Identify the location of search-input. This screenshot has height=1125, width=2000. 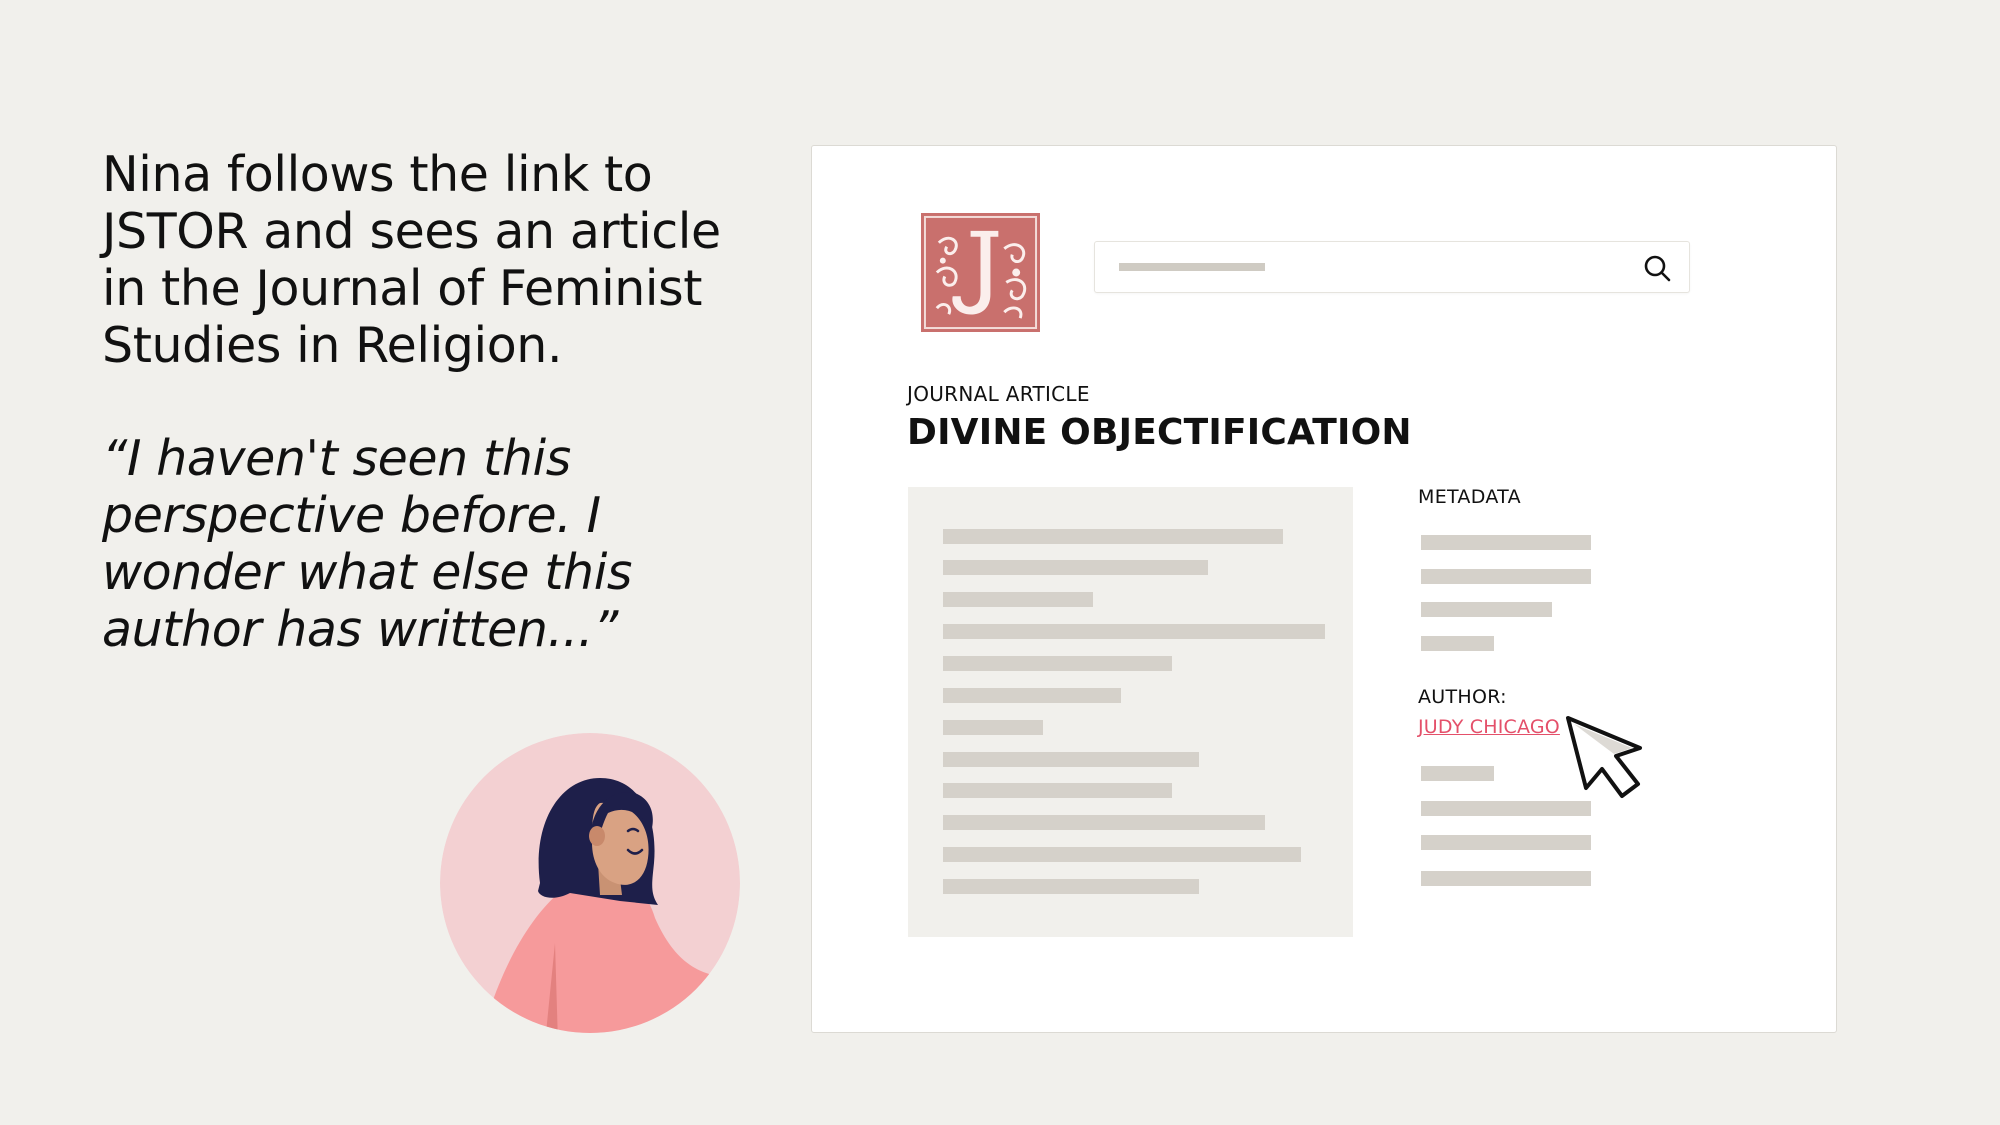
(1392, 267).